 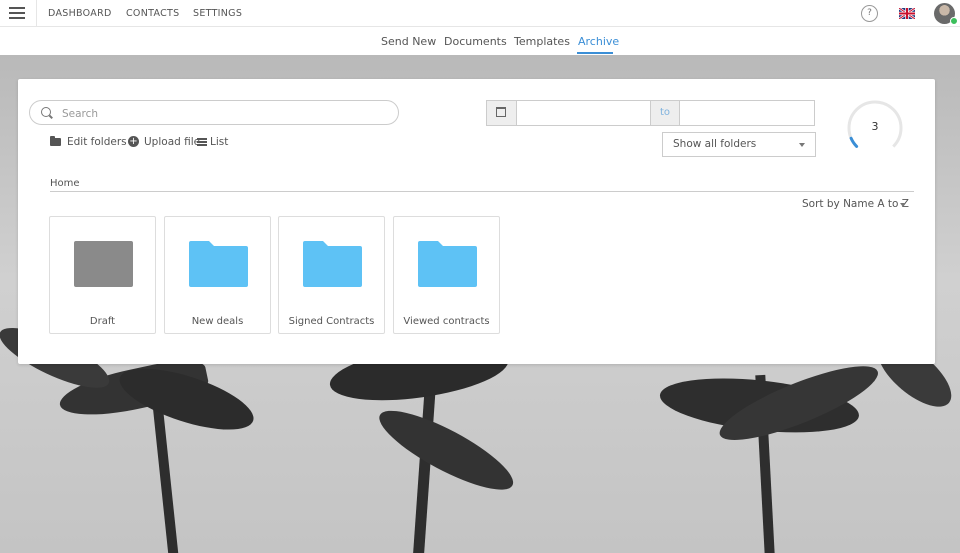 I want to click on date-range-filter: to, so click(x=651, y=113).